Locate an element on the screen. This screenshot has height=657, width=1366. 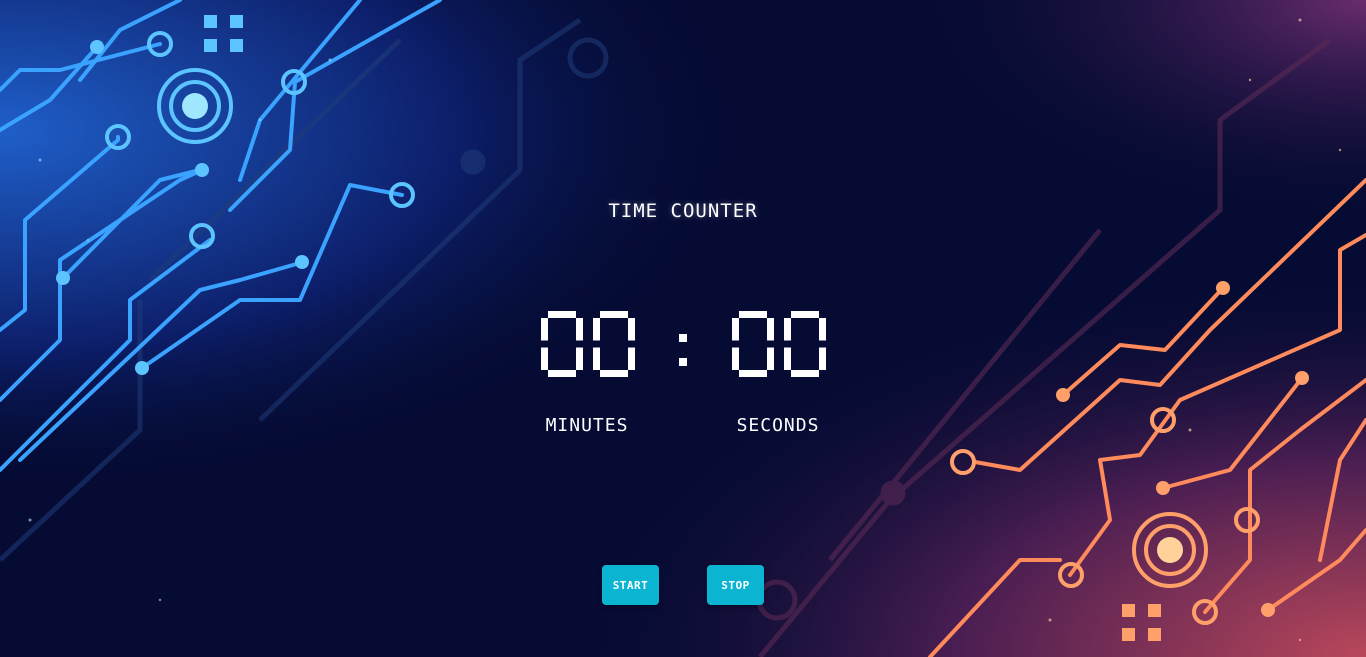
page-title: TIME COUNTER is located at coordinates (683, 211).